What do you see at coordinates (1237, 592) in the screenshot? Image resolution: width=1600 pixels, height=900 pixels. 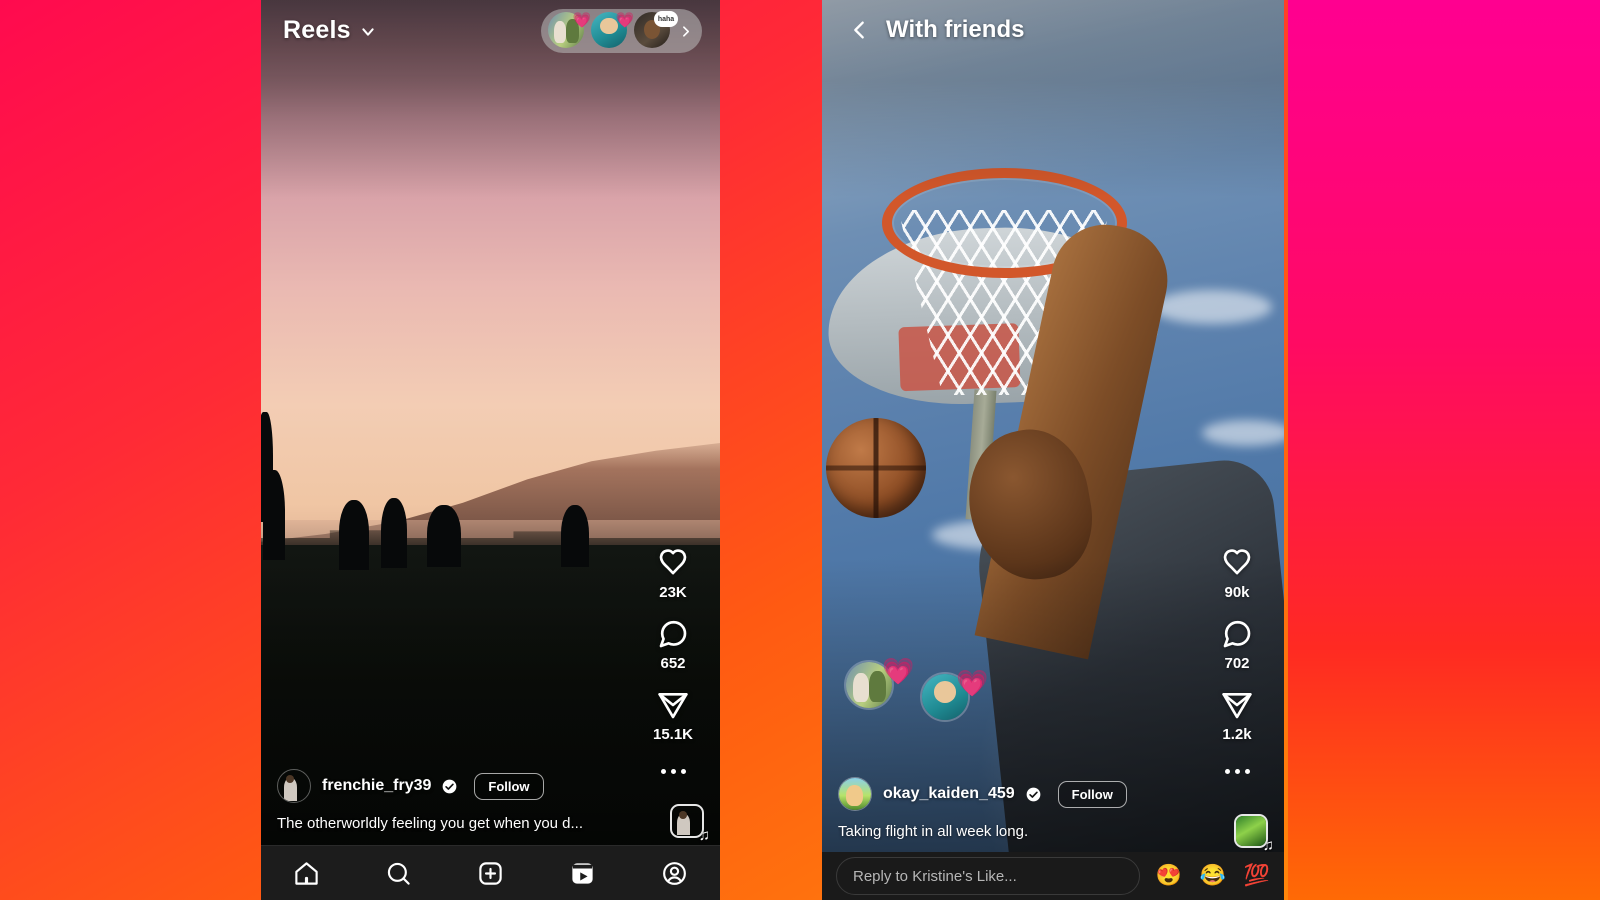 I see `like-count: 90k` at bounding box center [1237, 592].